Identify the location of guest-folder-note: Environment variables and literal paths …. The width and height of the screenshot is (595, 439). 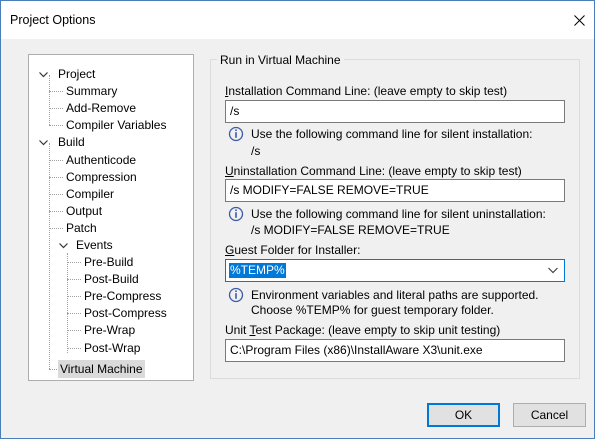
(395, 295).